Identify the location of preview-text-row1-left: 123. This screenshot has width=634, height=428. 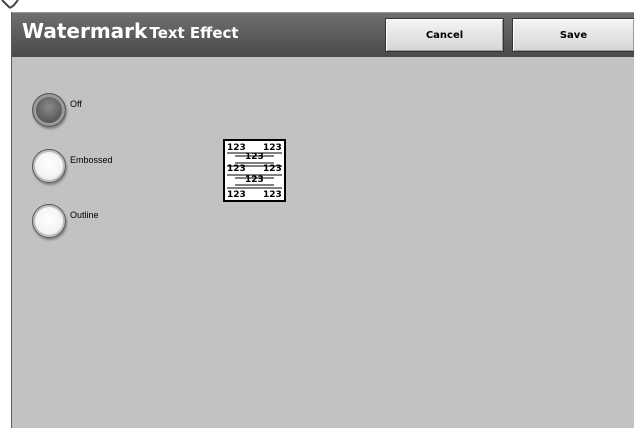
(236, 148).